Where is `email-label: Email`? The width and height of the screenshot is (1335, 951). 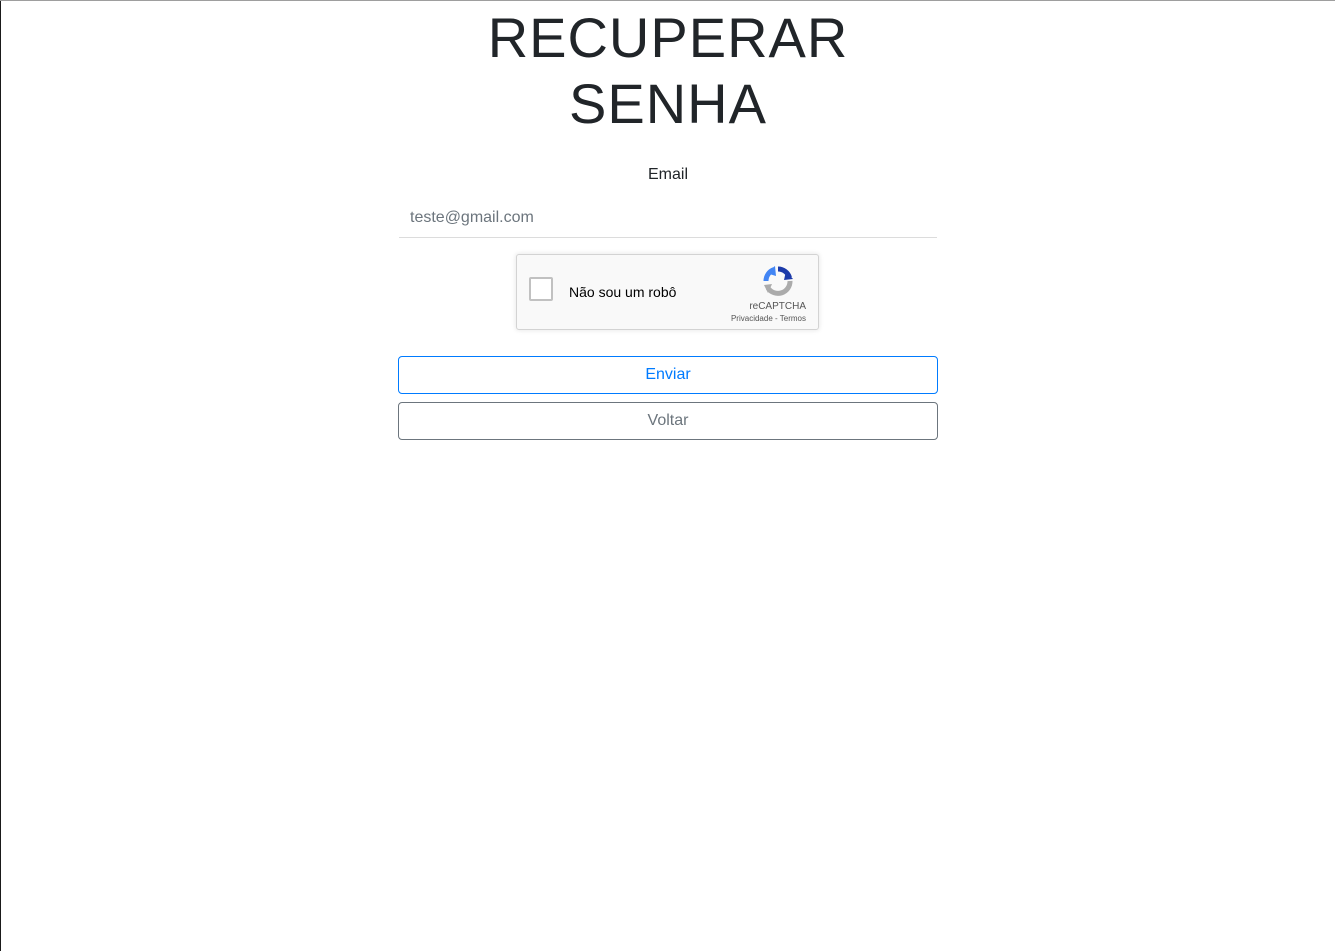
email-label: Email is located at coordinates (667, 174).